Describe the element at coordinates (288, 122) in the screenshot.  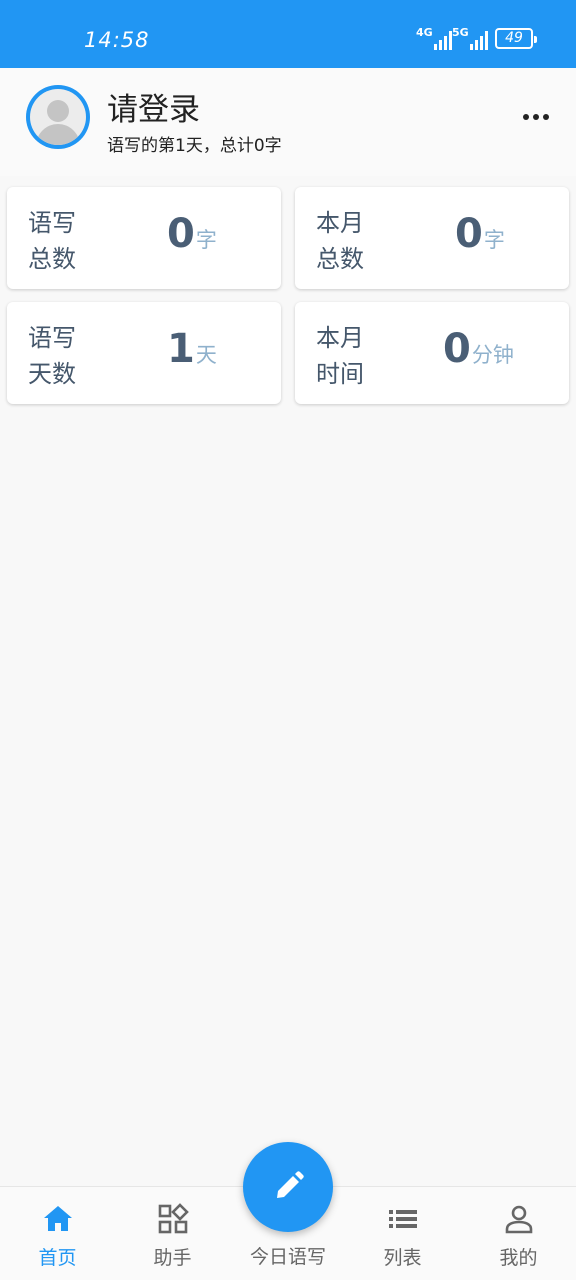
I see `profile-header: 请登录 语写的第1天，总计0字` at that location.